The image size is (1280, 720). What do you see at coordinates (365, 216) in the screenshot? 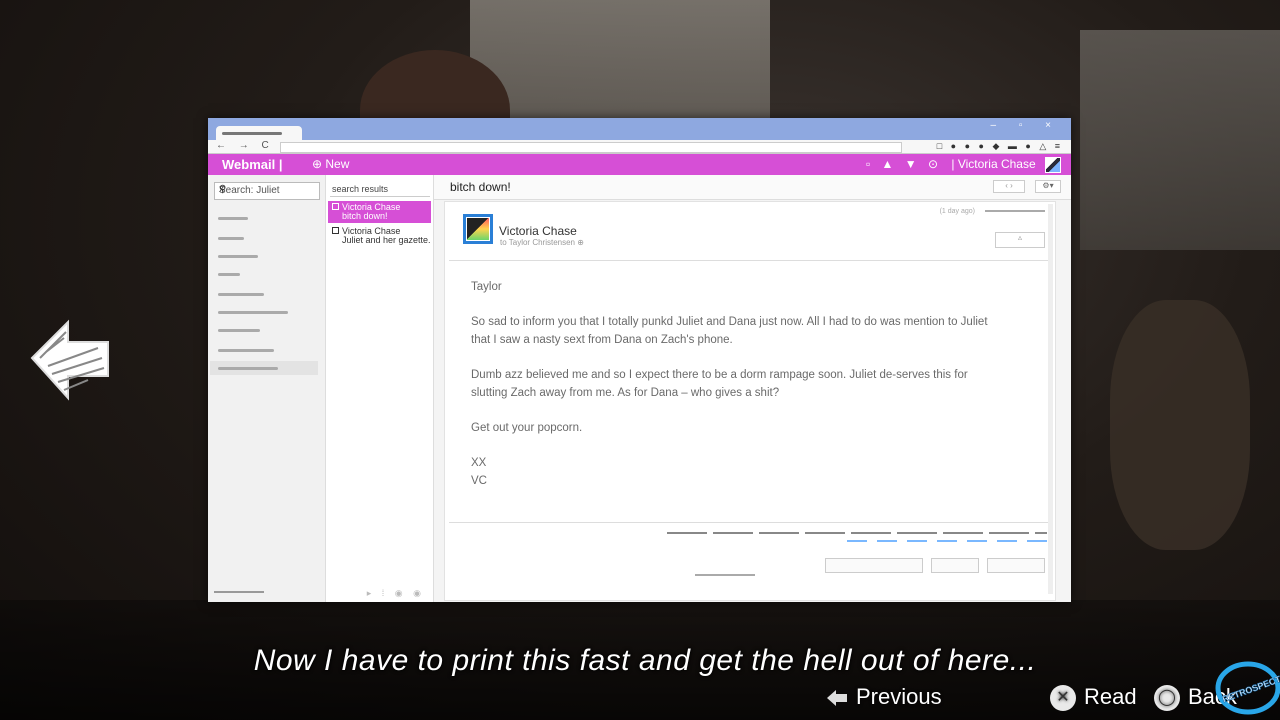
I see `result-subject: bitch down!` at bounding box center [365, 216].